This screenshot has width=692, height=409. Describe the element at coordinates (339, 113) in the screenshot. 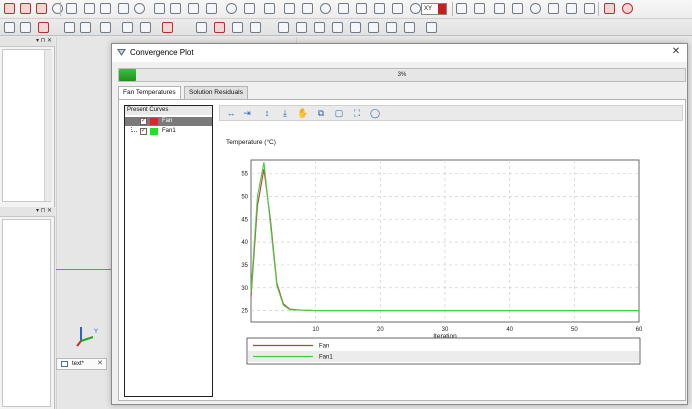

I see `fit-window-icon: ▢` at that location.